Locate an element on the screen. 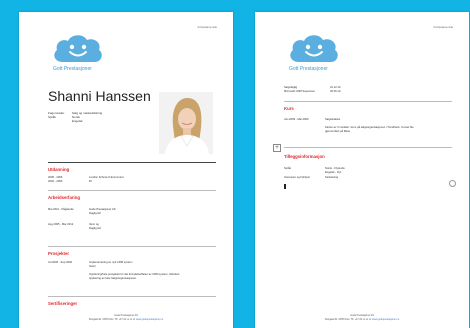 The height and width of the screenshot is (328, 470). project-org: Intern is located at coordinates (92, 266).